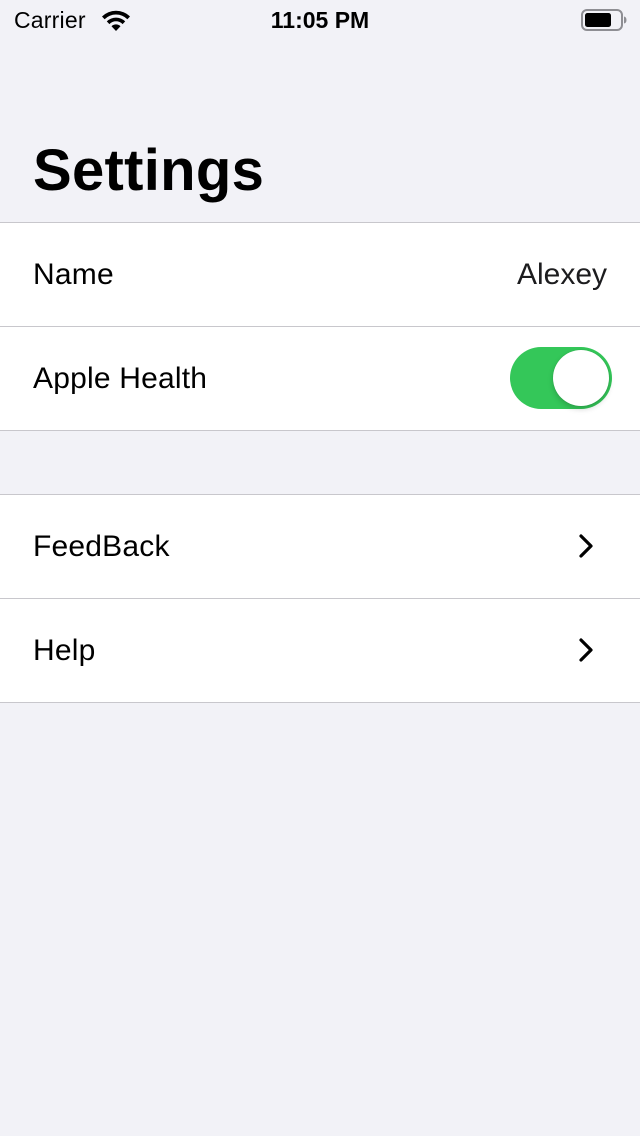 The image size is (640, 1136). What do you see at coordinates (320, 274) in the screenshot?
I see `name-row: Name Alexey` at bounding box center [320, 274].